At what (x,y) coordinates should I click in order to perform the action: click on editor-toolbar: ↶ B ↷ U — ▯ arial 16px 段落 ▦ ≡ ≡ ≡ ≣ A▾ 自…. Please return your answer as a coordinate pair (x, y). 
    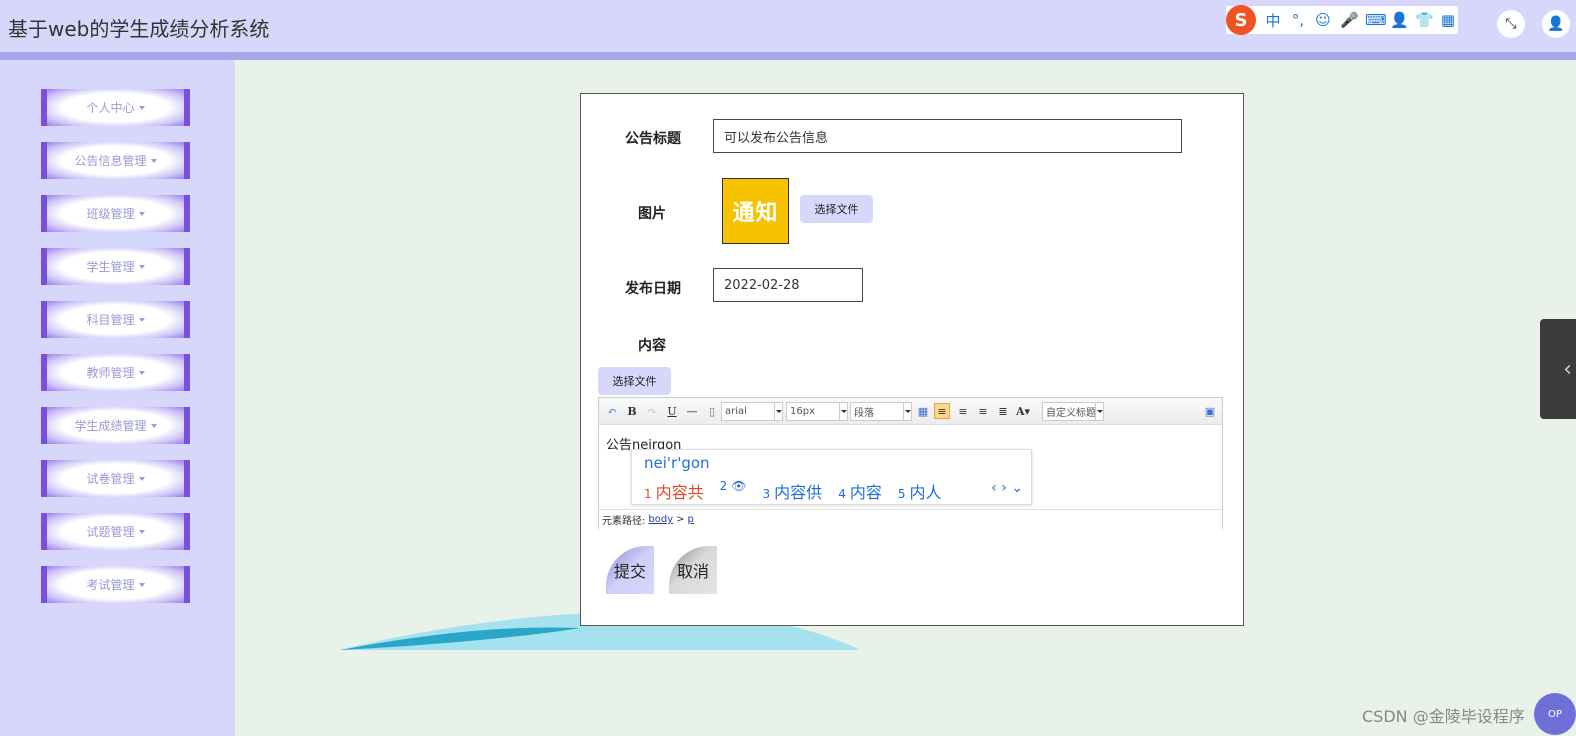
    Looking at the image, I should click on (910, 411).